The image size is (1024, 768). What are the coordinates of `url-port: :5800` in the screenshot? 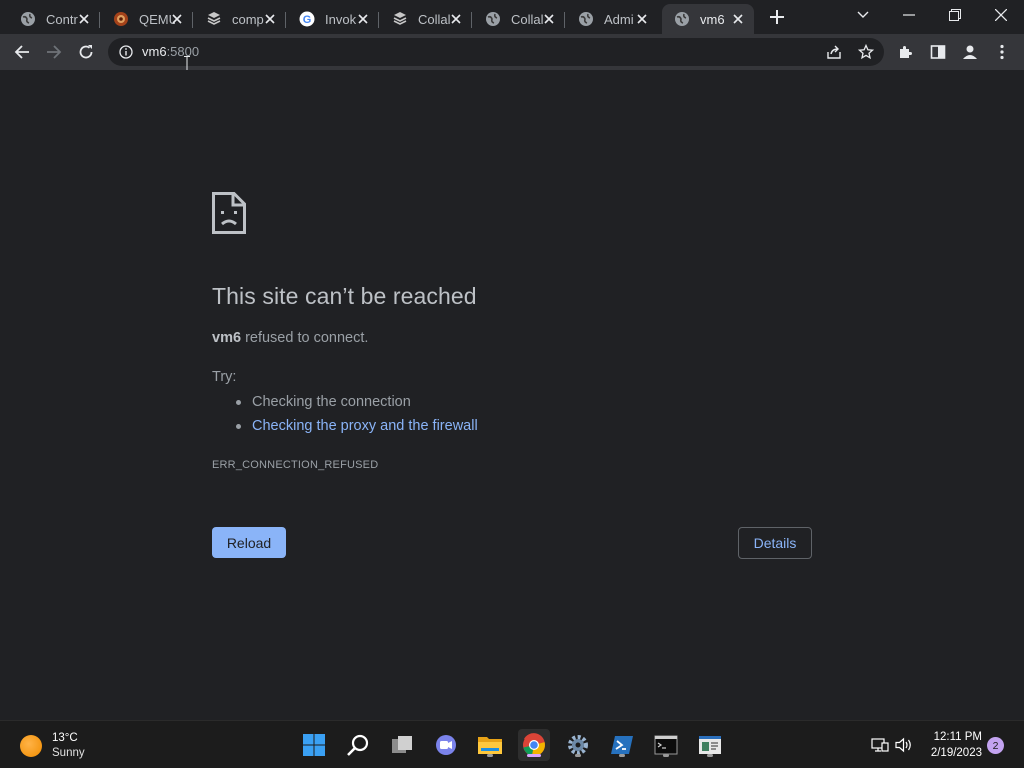 It's located at (183, 51).